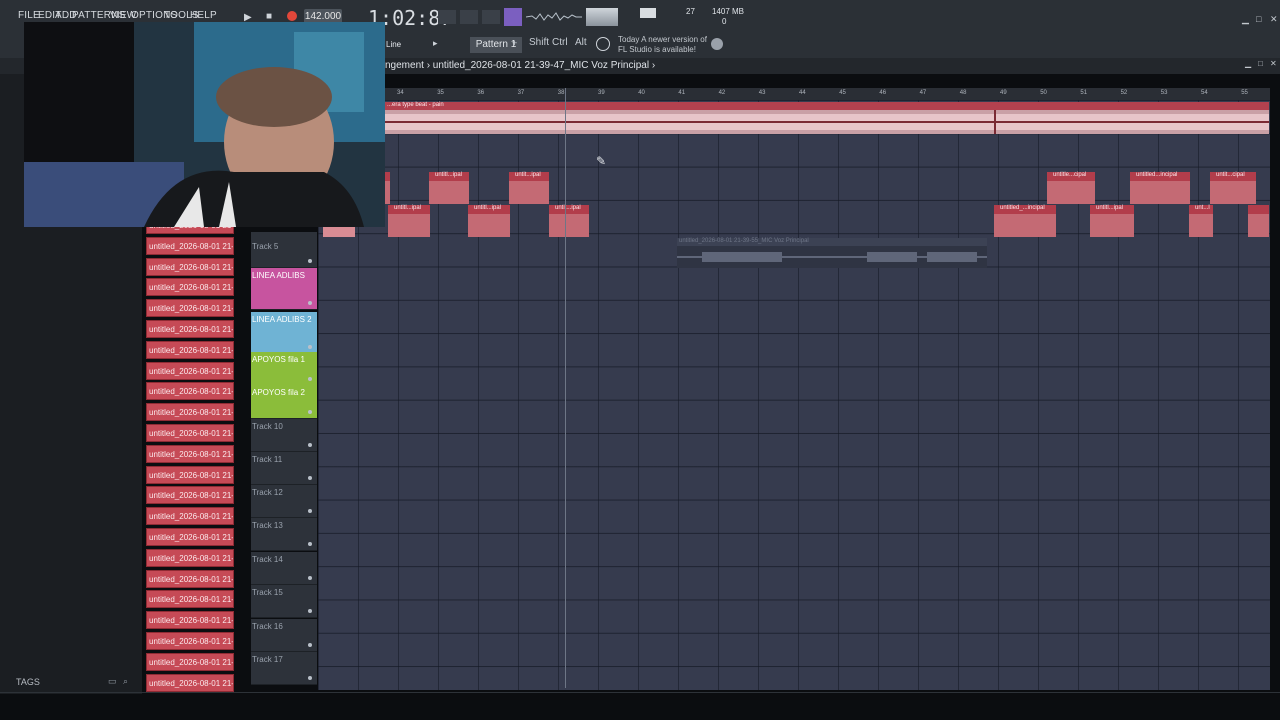  What do you see at coordinates (827, 118) in the screenshot?
I see `beat-audio-clip: ...era type beat - pain` at bounding box center [827, 118].